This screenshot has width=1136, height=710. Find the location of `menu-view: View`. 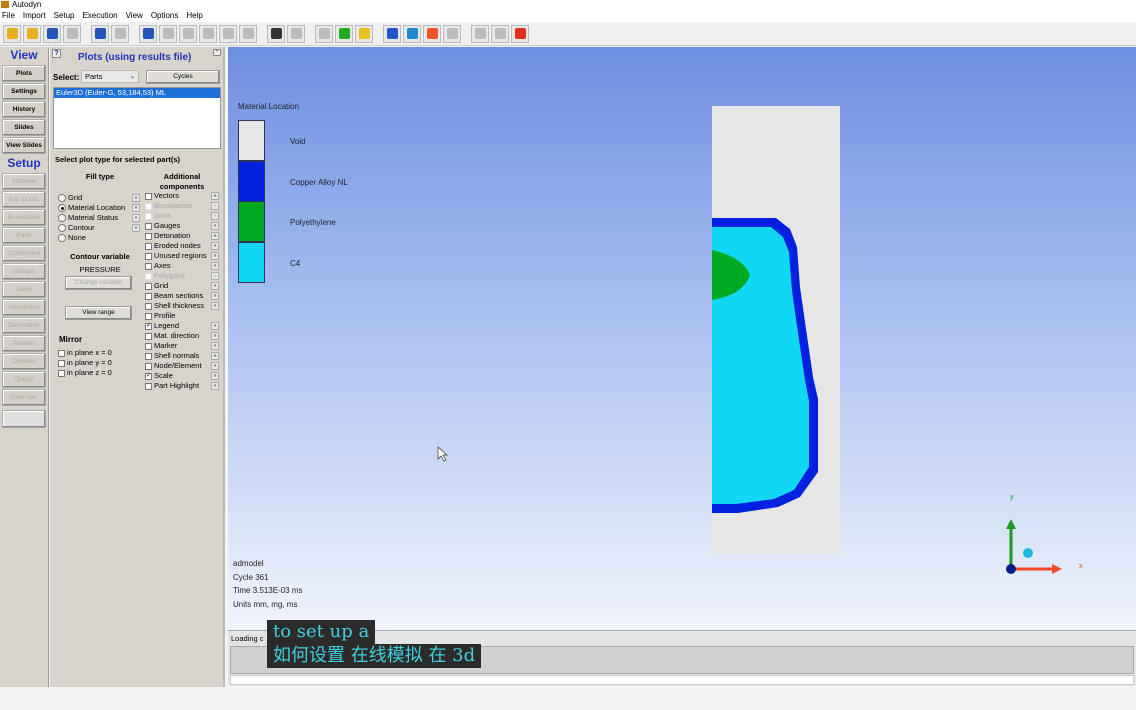

menu-view: View is located at coordinates (134, 16).